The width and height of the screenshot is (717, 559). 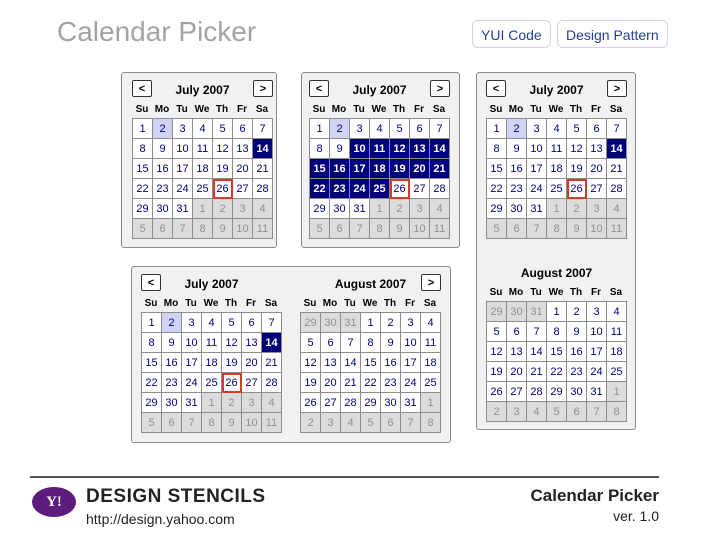 I want to click on yui-code-button: YUI Code, so click(x=511, y=34).